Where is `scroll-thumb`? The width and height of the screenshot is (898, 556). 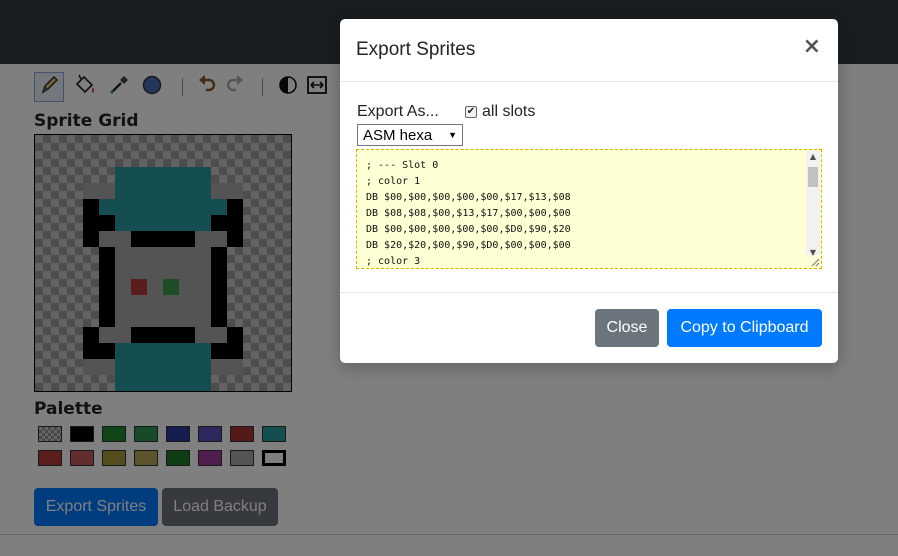 scroll-thumb is located at coordinates (813, 177).